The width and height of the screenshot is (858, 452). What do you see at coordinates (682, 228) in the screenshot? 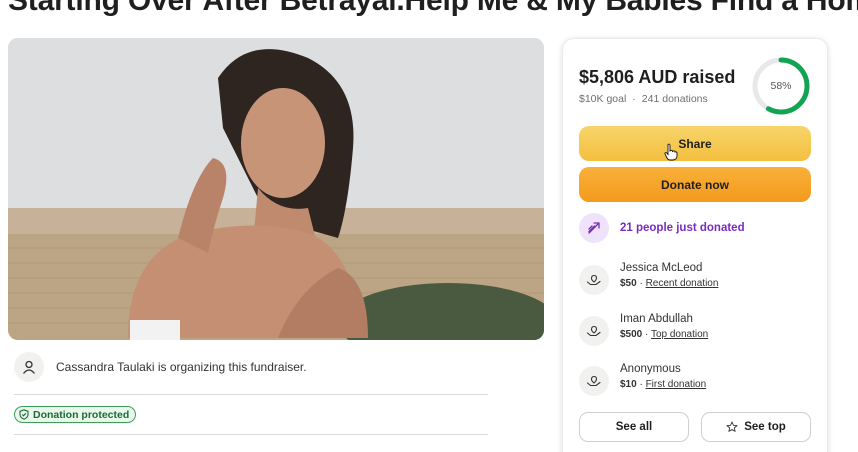
I see `trend-text: 21 people just donated` at bounding box center [682, 228].